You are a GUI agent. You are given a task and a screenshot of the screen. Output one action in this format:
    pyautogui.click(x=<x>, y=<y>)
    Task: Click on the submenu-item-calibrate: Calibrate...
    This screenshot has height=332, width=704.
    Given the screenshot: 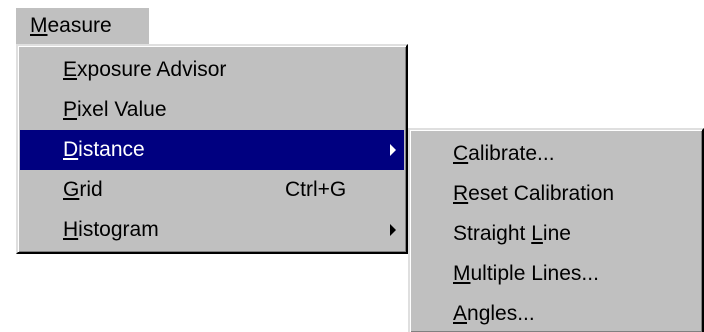 What is the action you would take?
    pyautogui.click(x=556, y=154)
    